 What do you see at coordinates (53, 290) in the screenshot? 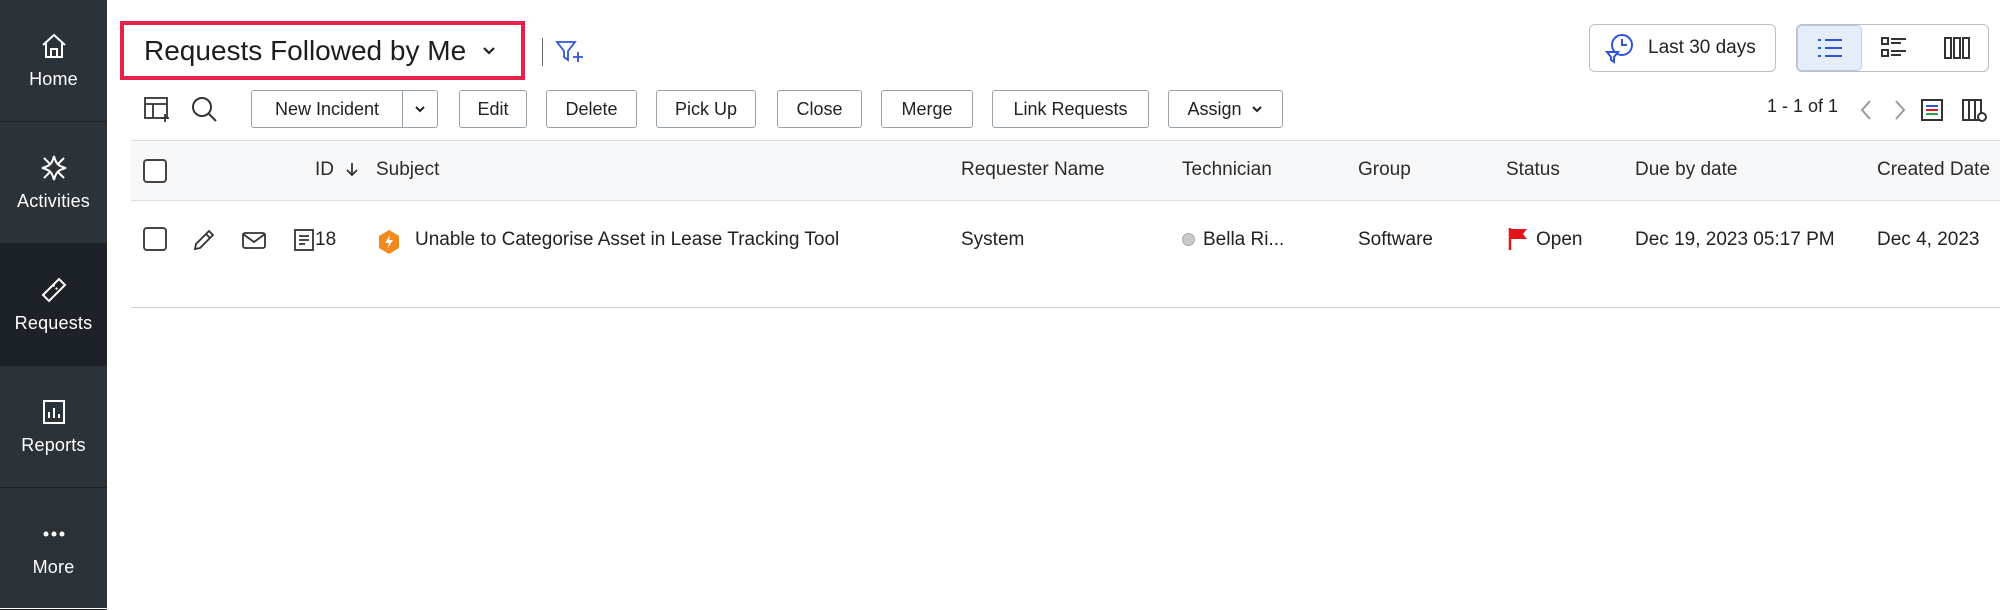
I see `requests-icon` at bounding box center [53, 290].